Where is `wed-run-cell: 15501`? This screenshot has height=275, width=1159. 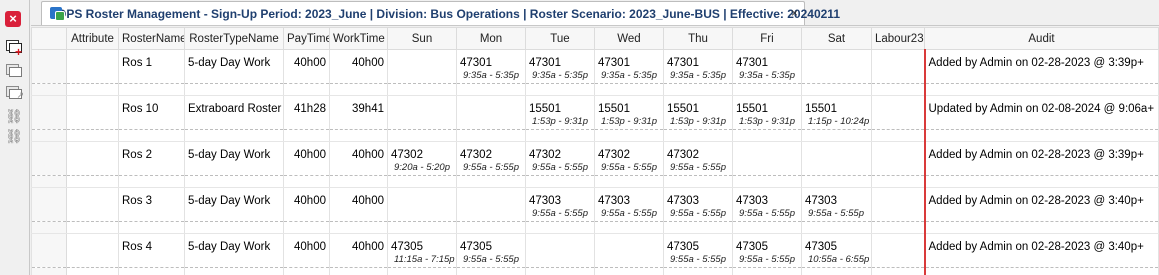 wed-run-cell: 15501 is located at coordinates (629, 105).